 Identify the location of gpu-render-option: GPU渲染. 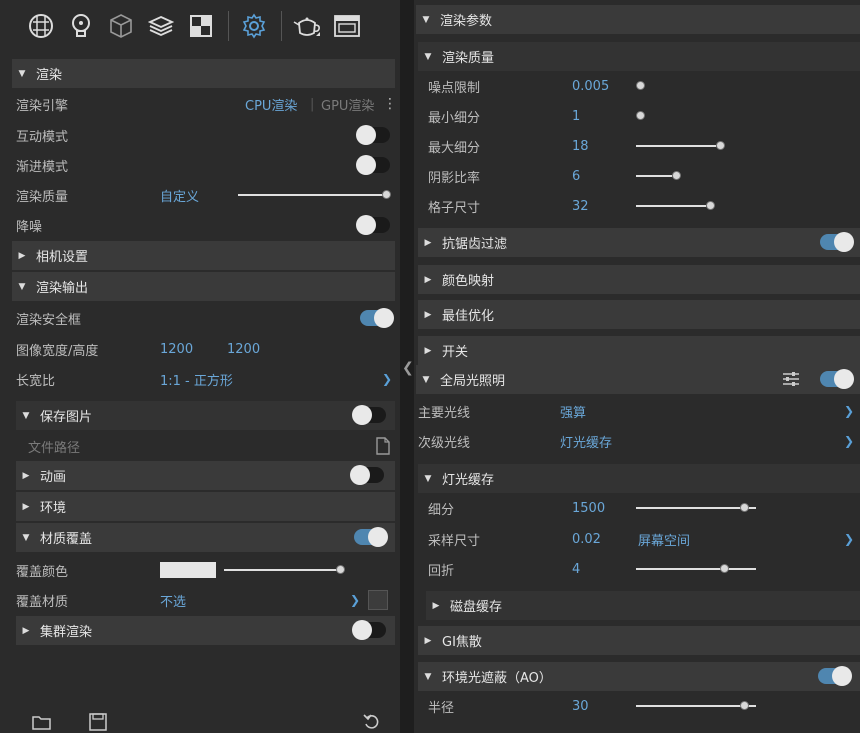
(347, 104).